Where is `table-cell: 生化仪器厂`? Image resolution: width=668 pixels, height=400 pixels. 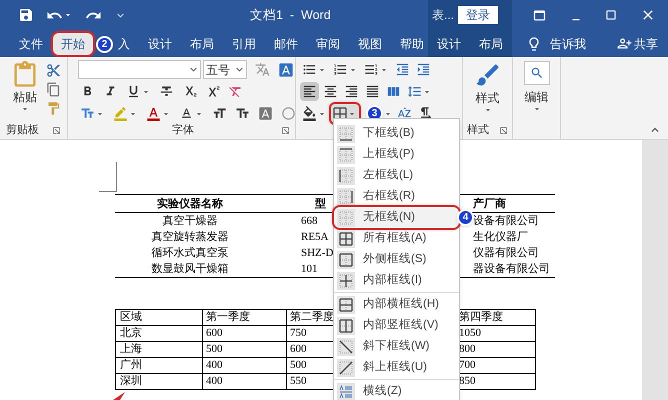
table-cell: 生化仪器厂 is located at coordinates (500, 237).